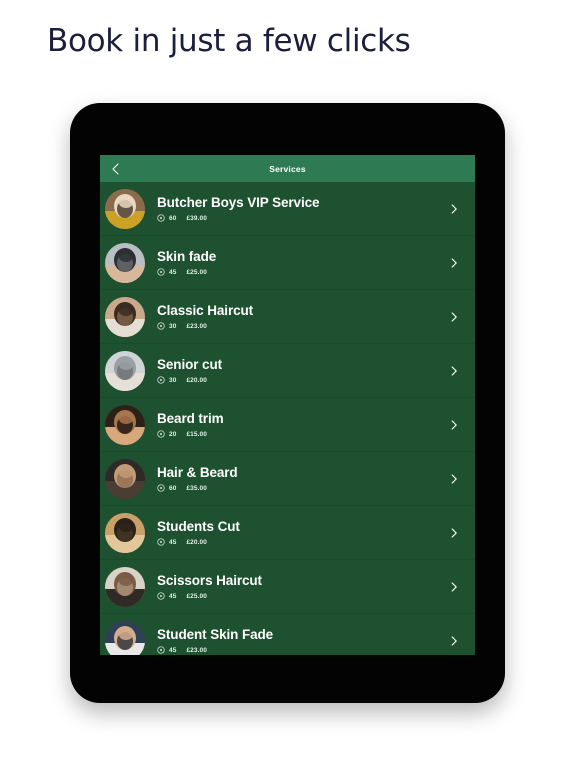 The width and height of the screenshot is (576, 768). I want to click on service-row: Senior cut 30 £20.00, so click(287, 371).